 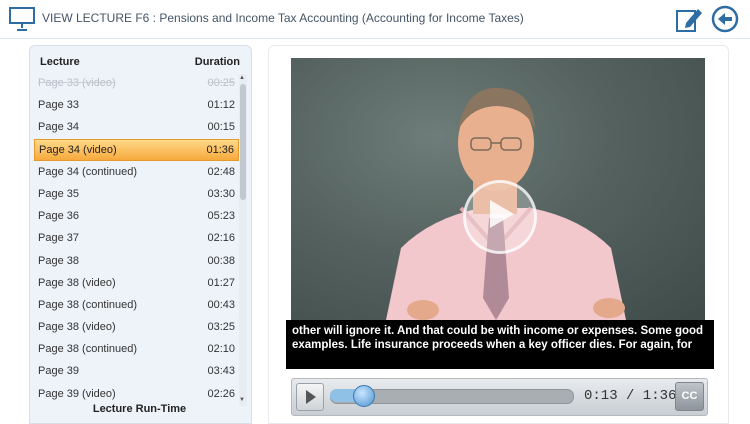 I want to click on playlist-item-duration: 03:25, so click(x=221, y=327).